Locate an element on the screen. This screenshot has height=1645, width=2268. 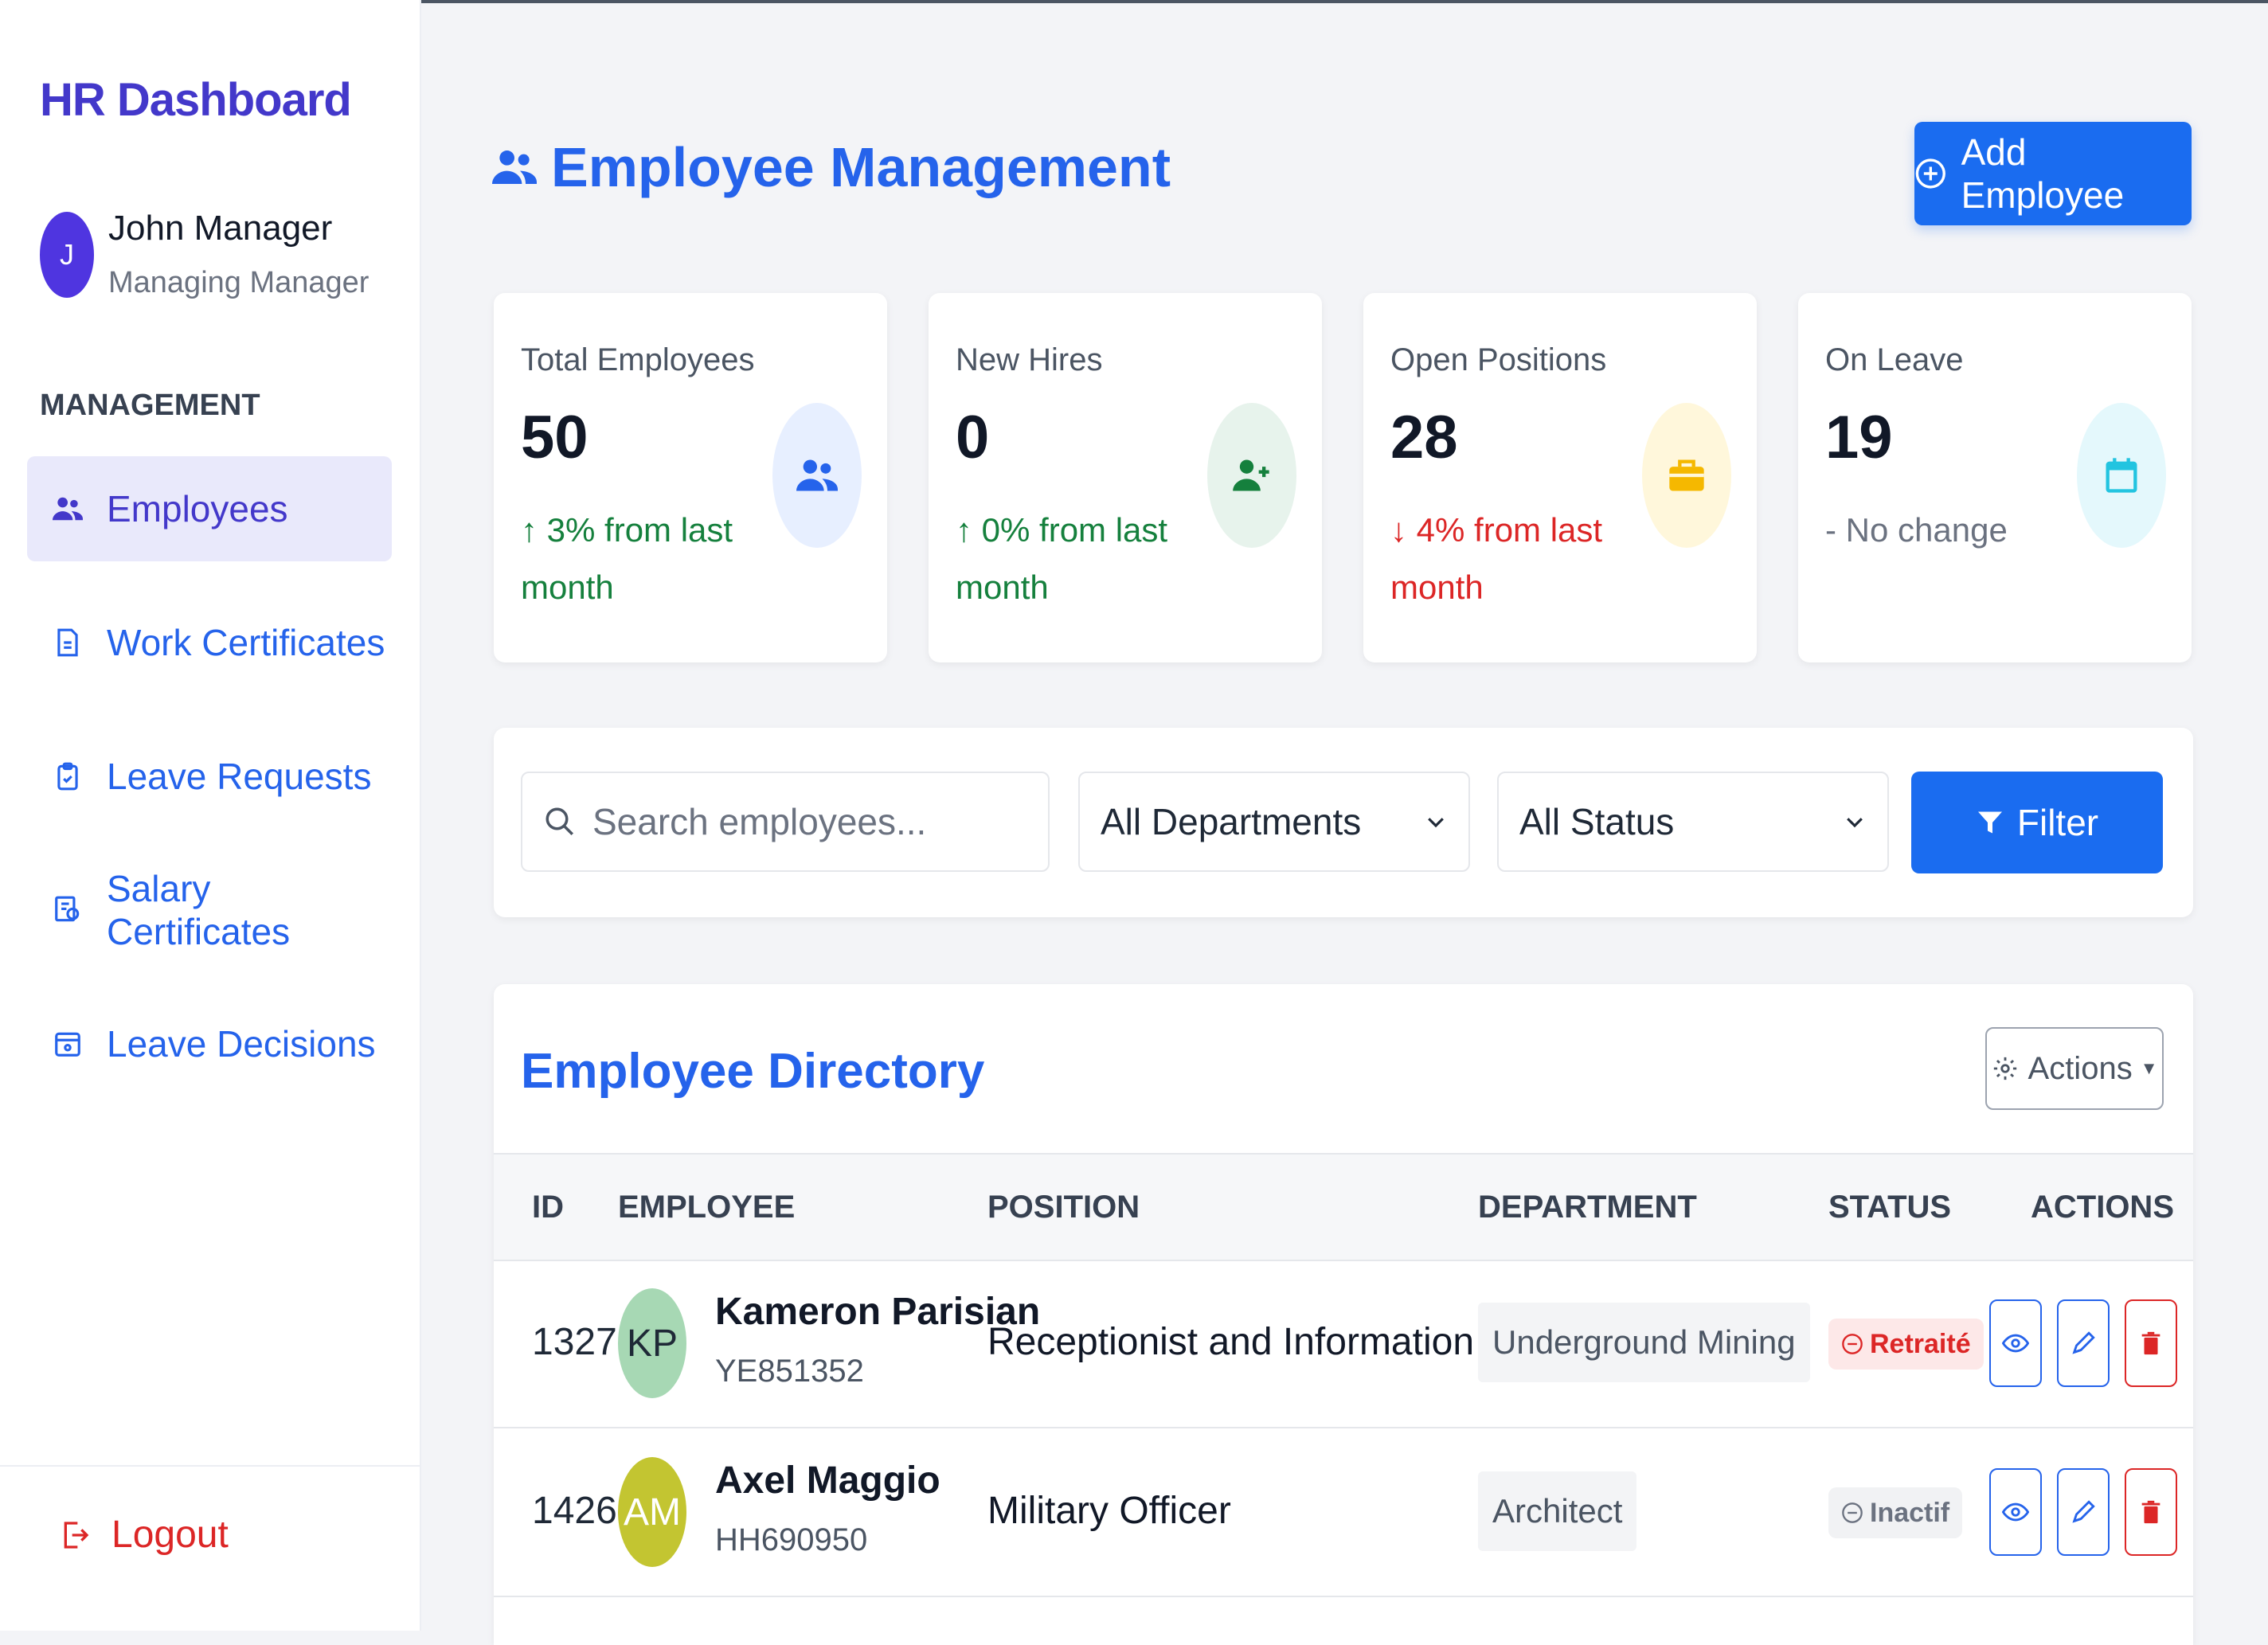
logout-label: Logout is located at coordinates (170, 1535).